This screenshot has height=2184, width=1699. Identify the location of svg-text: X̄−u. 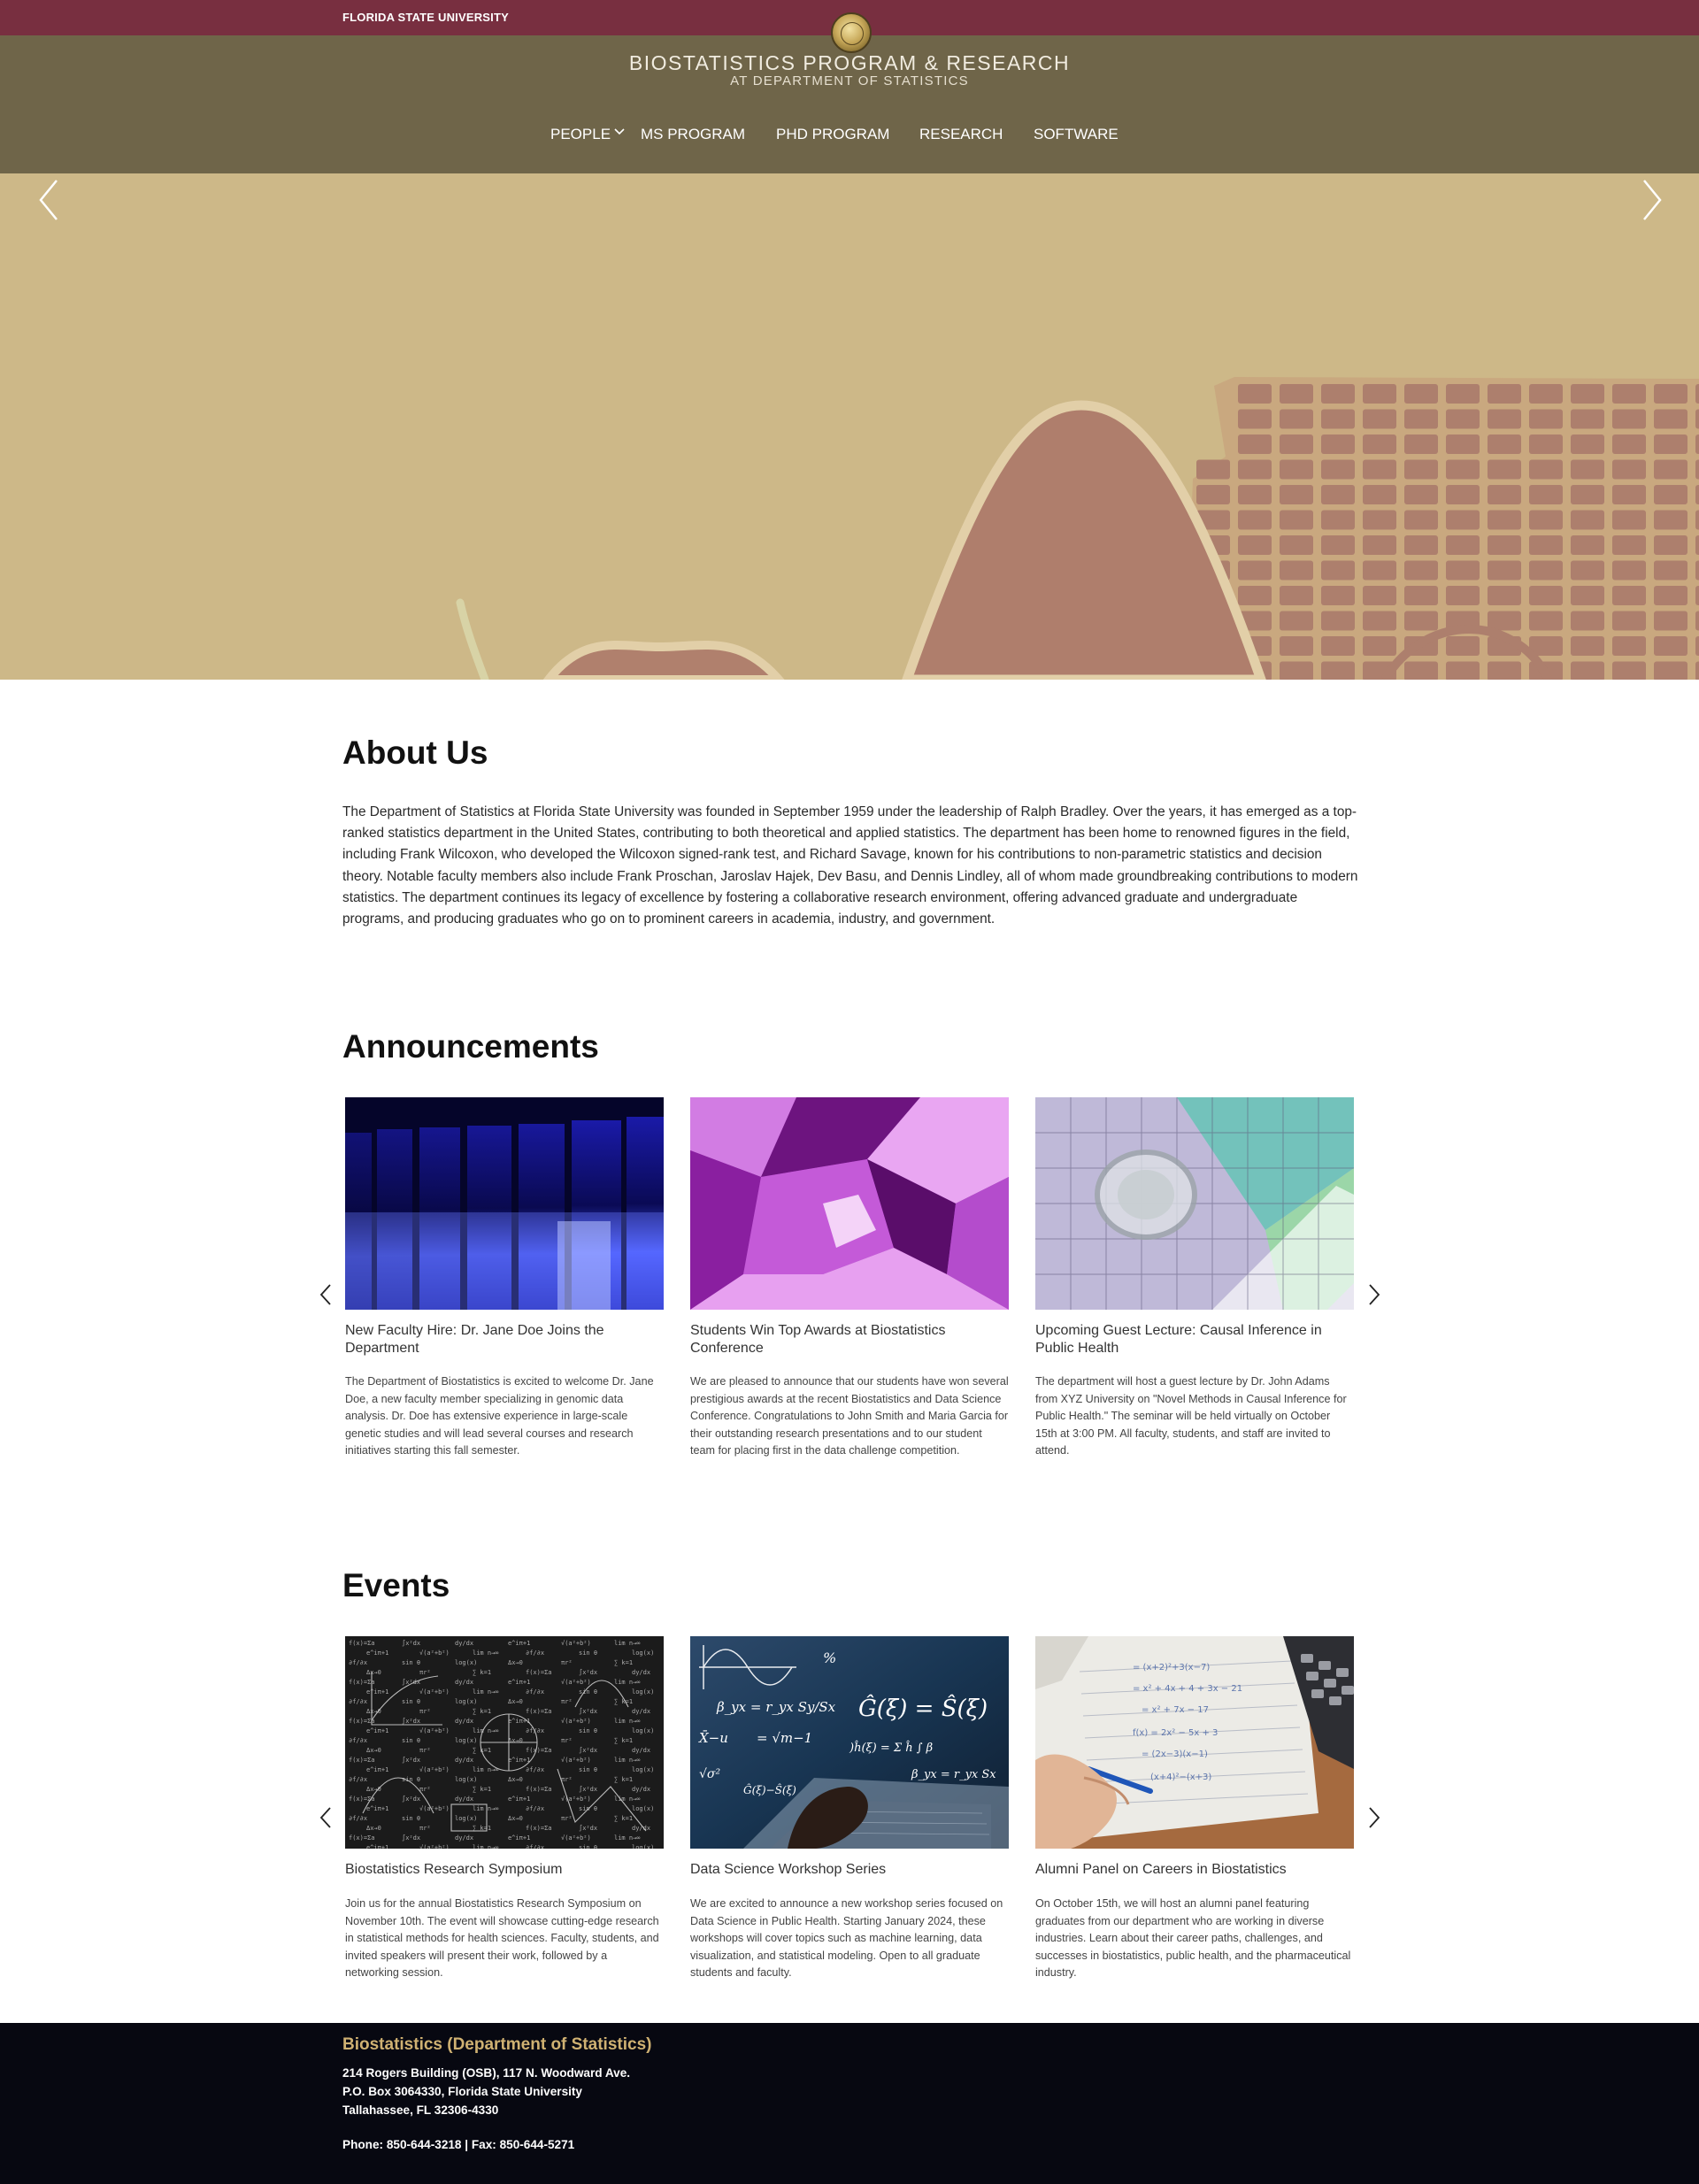
(713, 1738).